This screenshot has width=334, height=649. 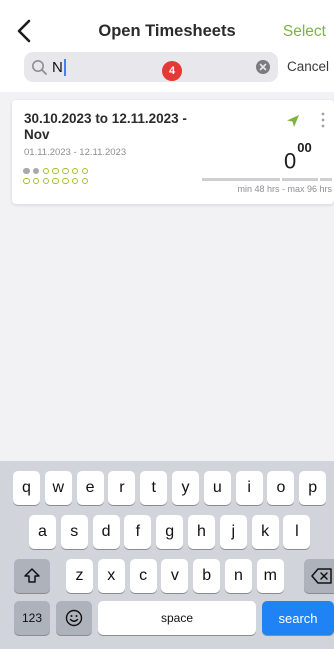 I want to click on key-m: m, so click(x=270, y=576).